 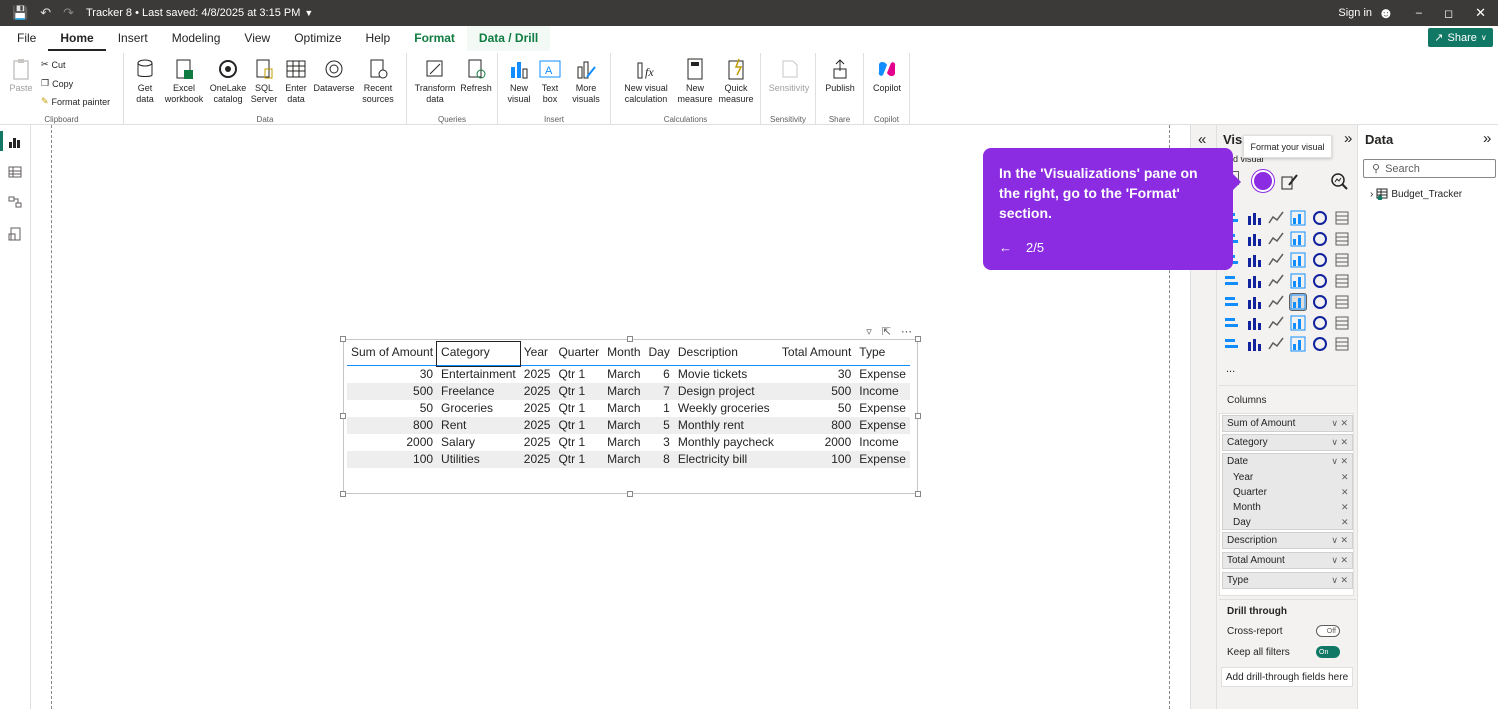 I want to click on expand-filters-icon: «, so click(x=1202, y=139).